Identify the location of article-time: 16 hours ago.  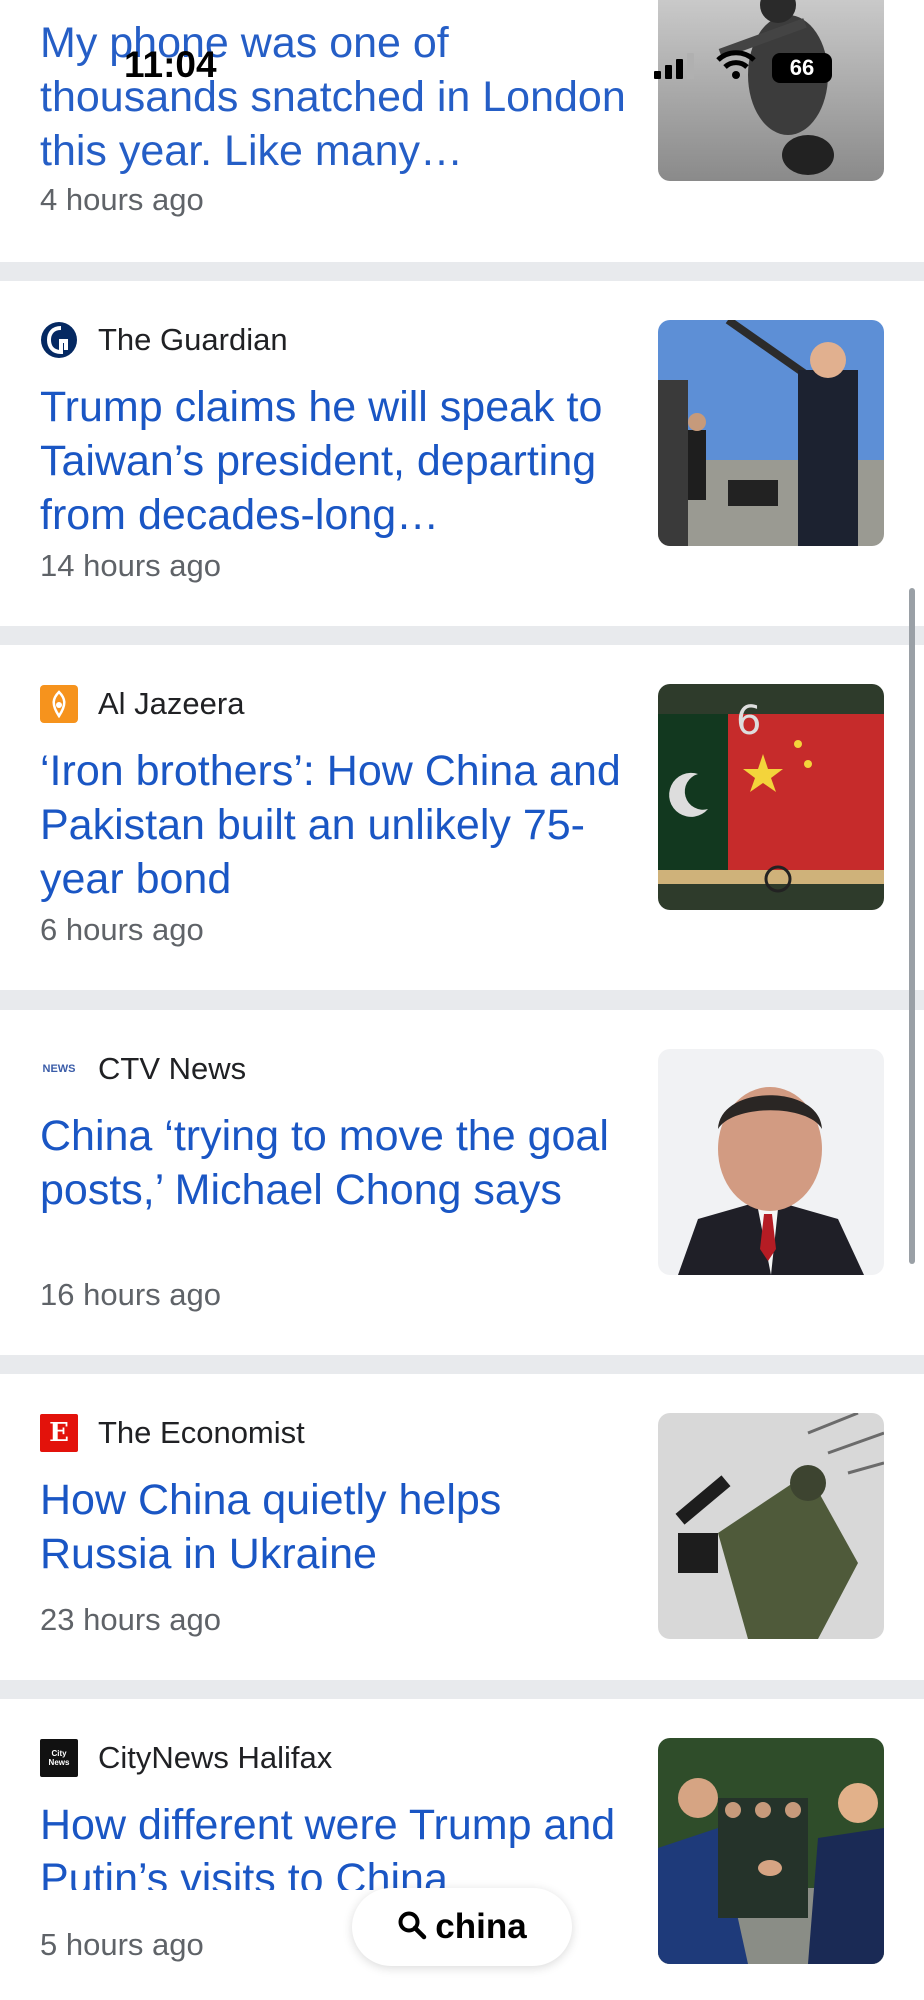
(130, 1294).